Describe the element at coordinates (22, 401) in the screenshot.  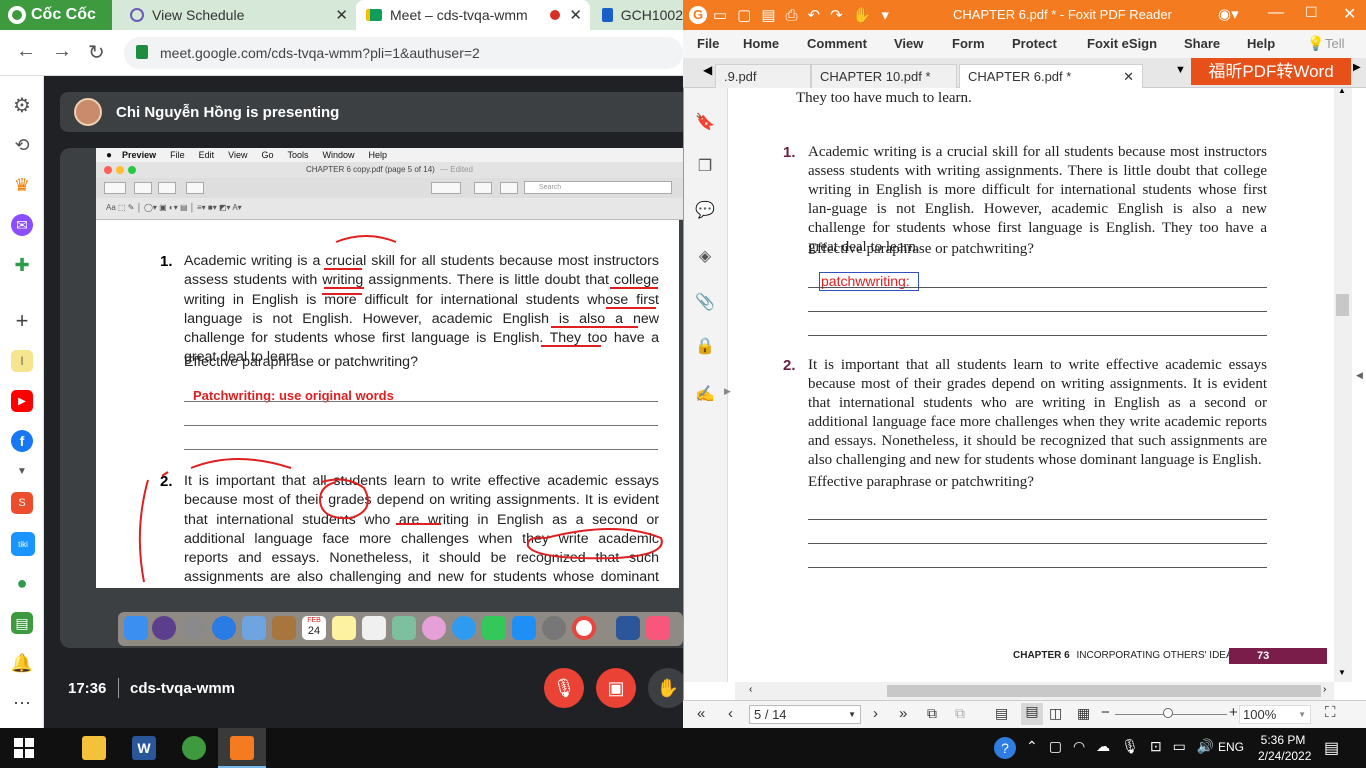
I see `youtube-icon: ▶` at that location.